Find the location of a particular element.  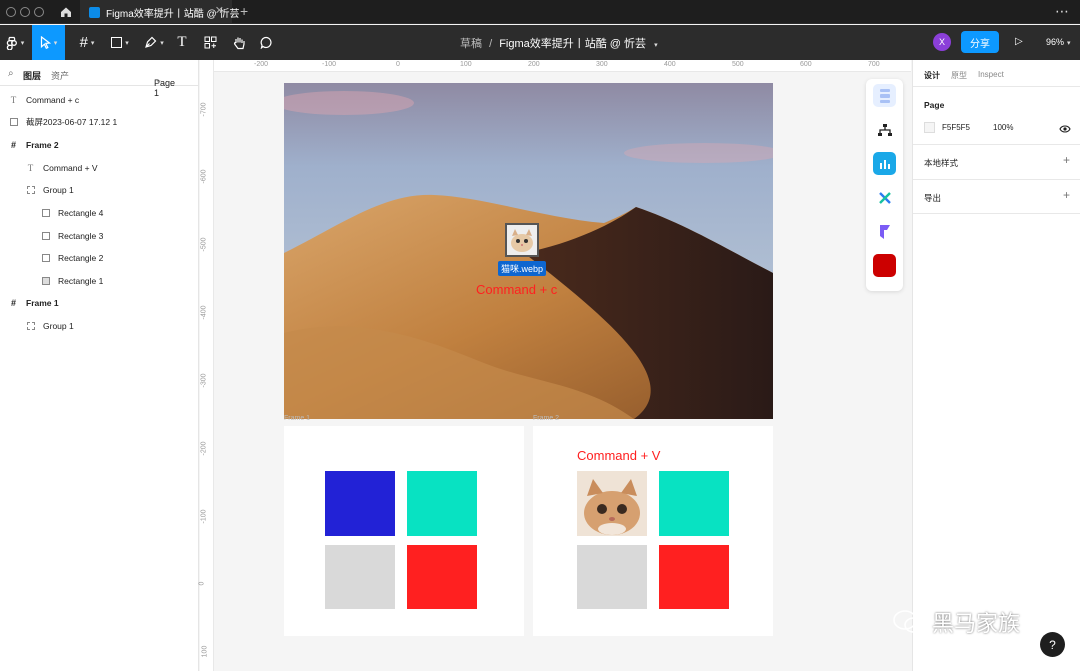

rectangle-icon is located at coordinates (117, 42).